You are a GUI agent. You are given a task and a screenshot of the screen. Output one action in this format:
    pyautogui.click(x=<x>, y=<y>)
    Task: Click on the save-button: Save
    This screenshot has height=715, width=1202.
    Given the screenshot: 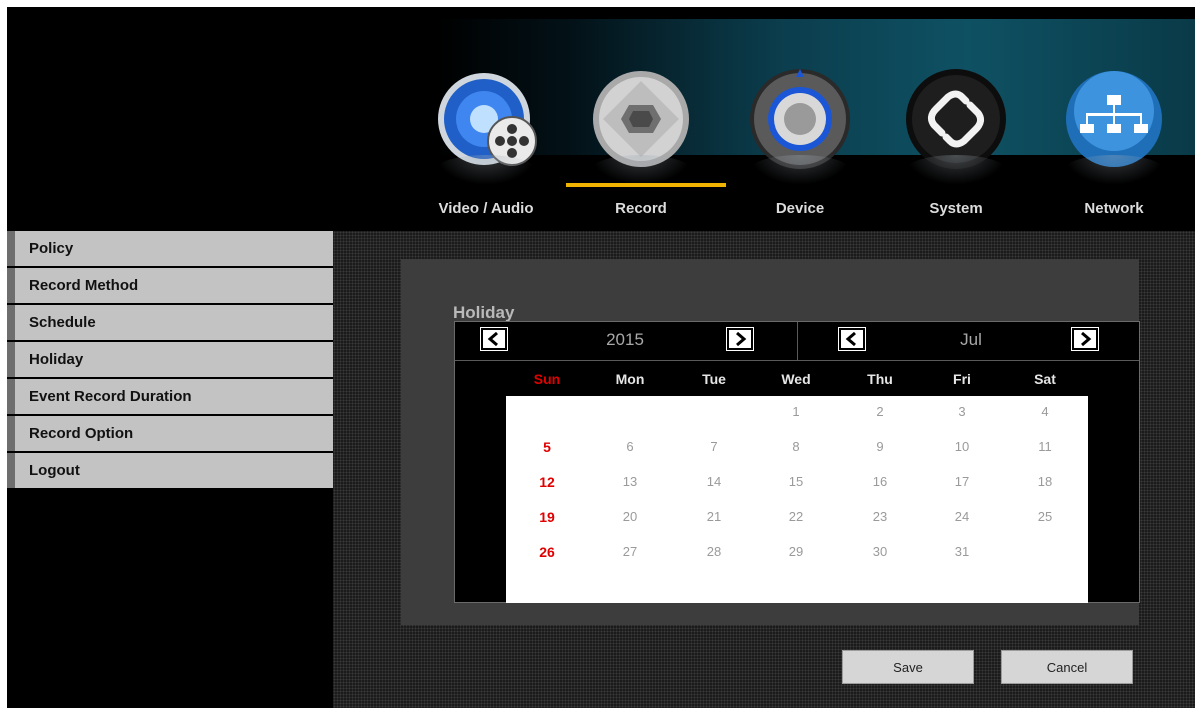 What is the action you would take?
    pyautogui.click(x=908, y=667)
    